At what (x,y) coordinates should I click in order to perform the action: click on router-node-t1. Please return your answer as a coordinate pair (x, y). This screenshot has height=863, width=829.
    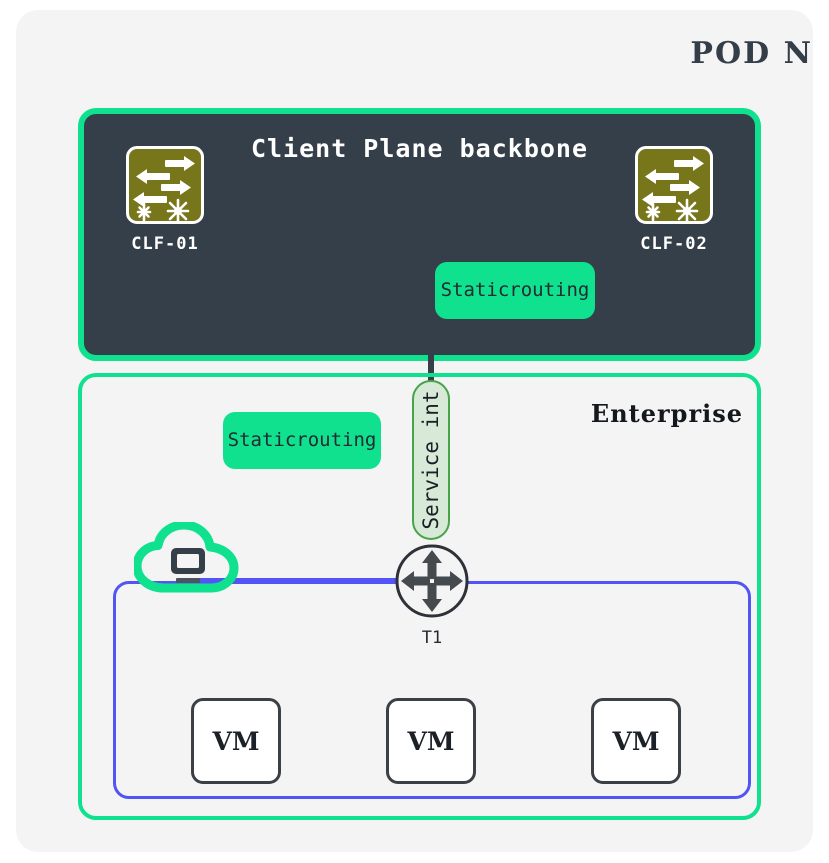
    Looking at the image, I should click on (432, 581).